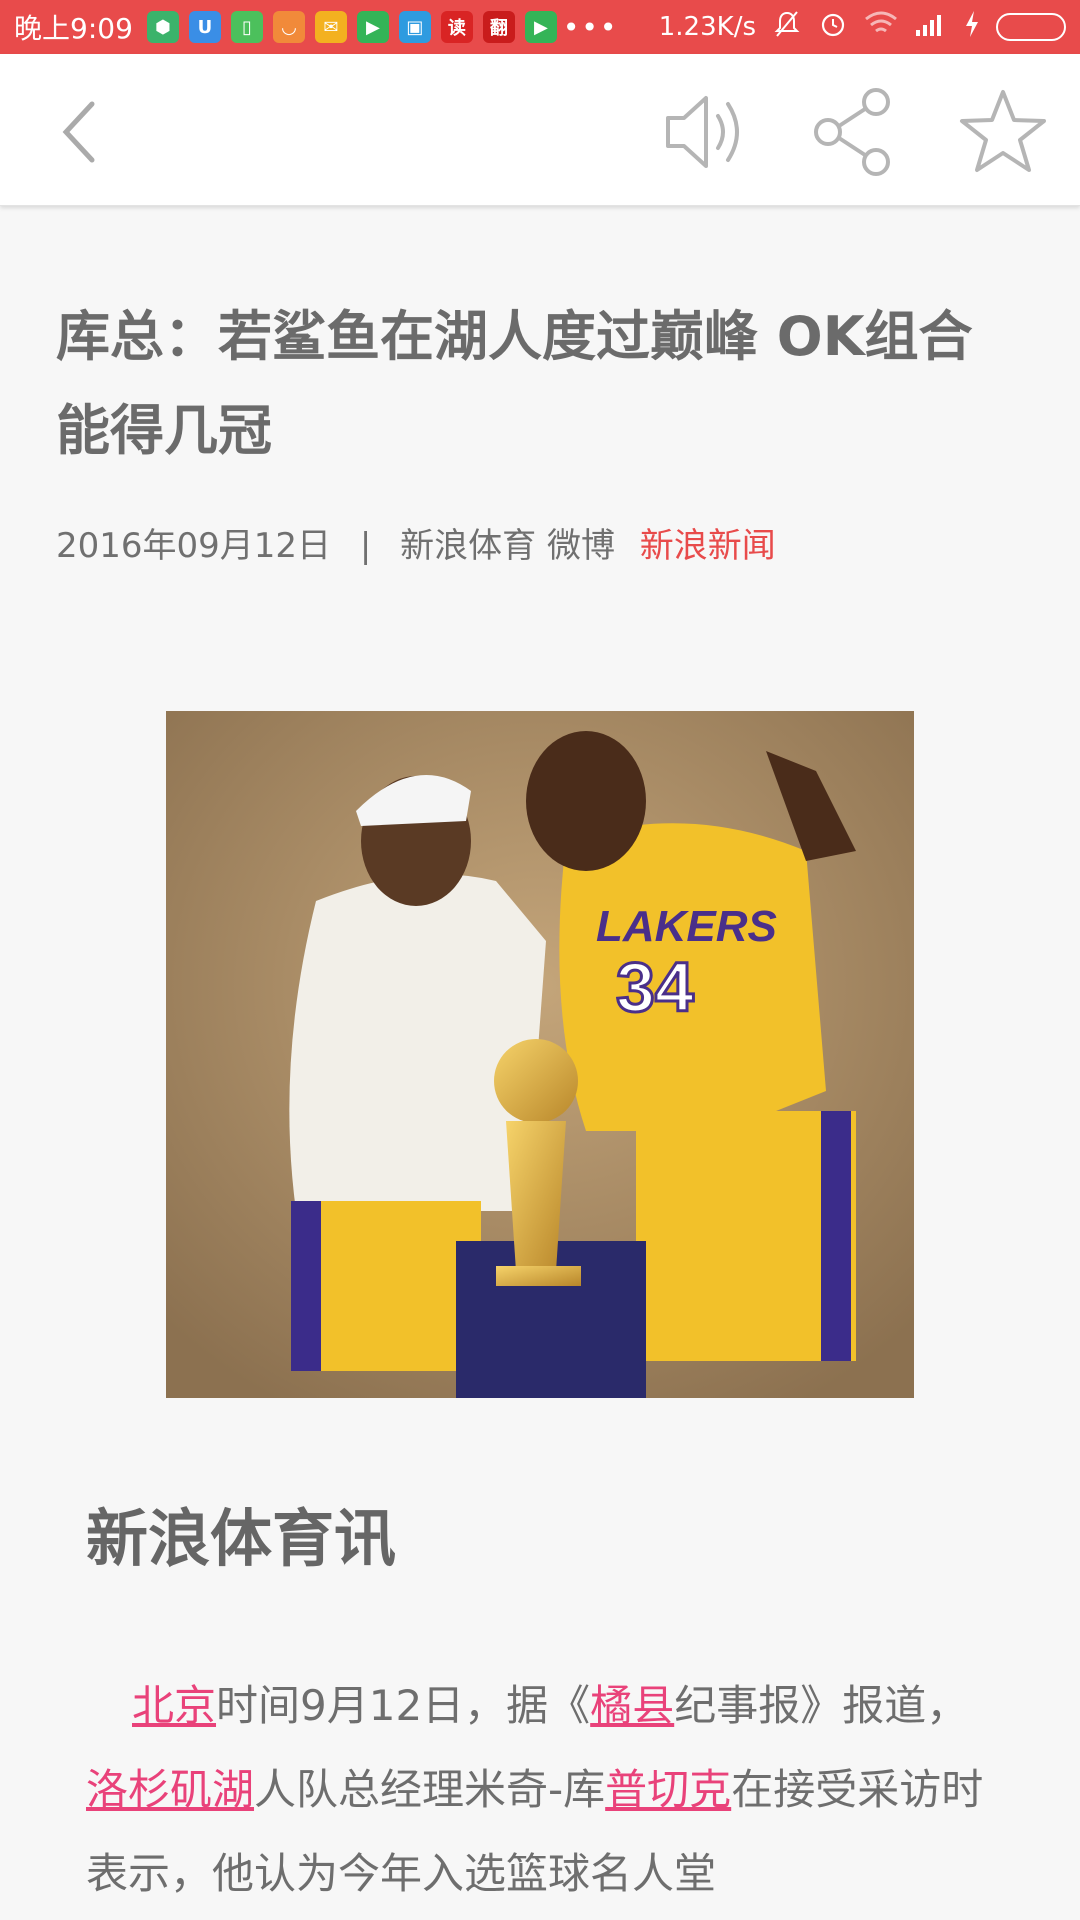 The width and height of the screenshot is (1080, 1920). I want to click on link-orange-county: 橘县, so click(632, 1705).